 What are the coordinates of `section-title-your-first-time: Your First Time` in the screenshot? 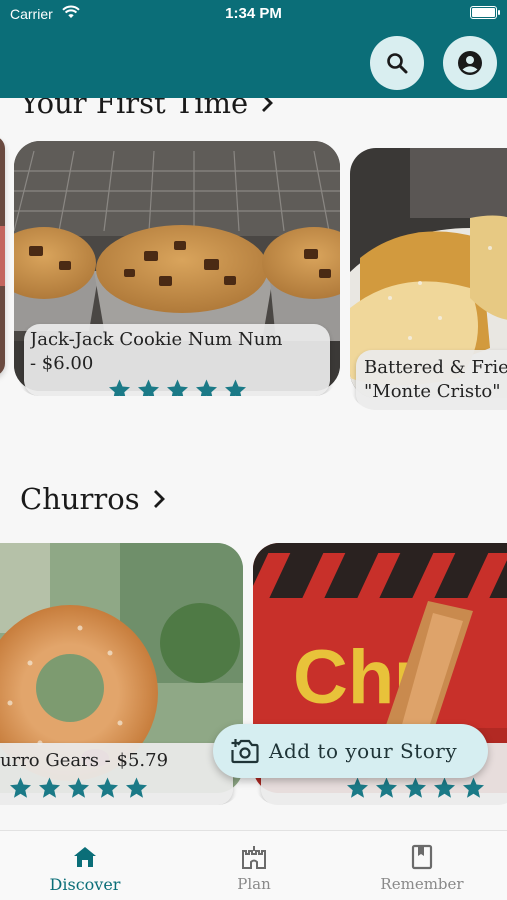 It's located at (147, 109).